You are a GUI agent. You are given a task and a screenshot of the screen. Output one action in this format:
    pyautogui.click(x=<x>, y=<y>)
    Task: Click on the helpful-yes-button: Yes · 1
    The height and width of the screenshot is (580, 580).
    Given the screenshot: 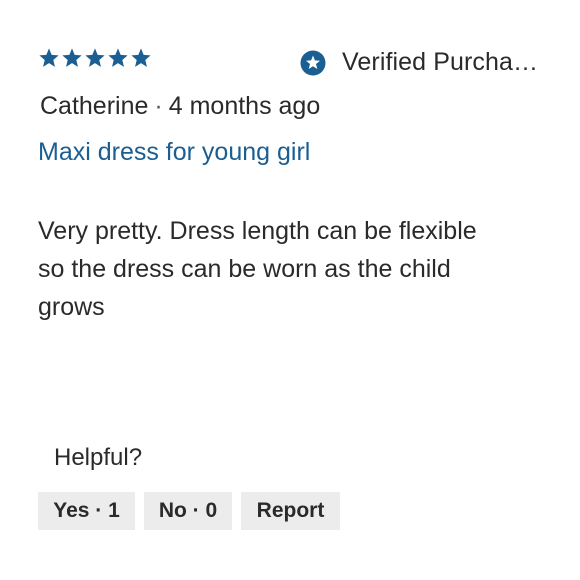 What is the action you would take?
    pyautogui.click(x=86, y=511)
    